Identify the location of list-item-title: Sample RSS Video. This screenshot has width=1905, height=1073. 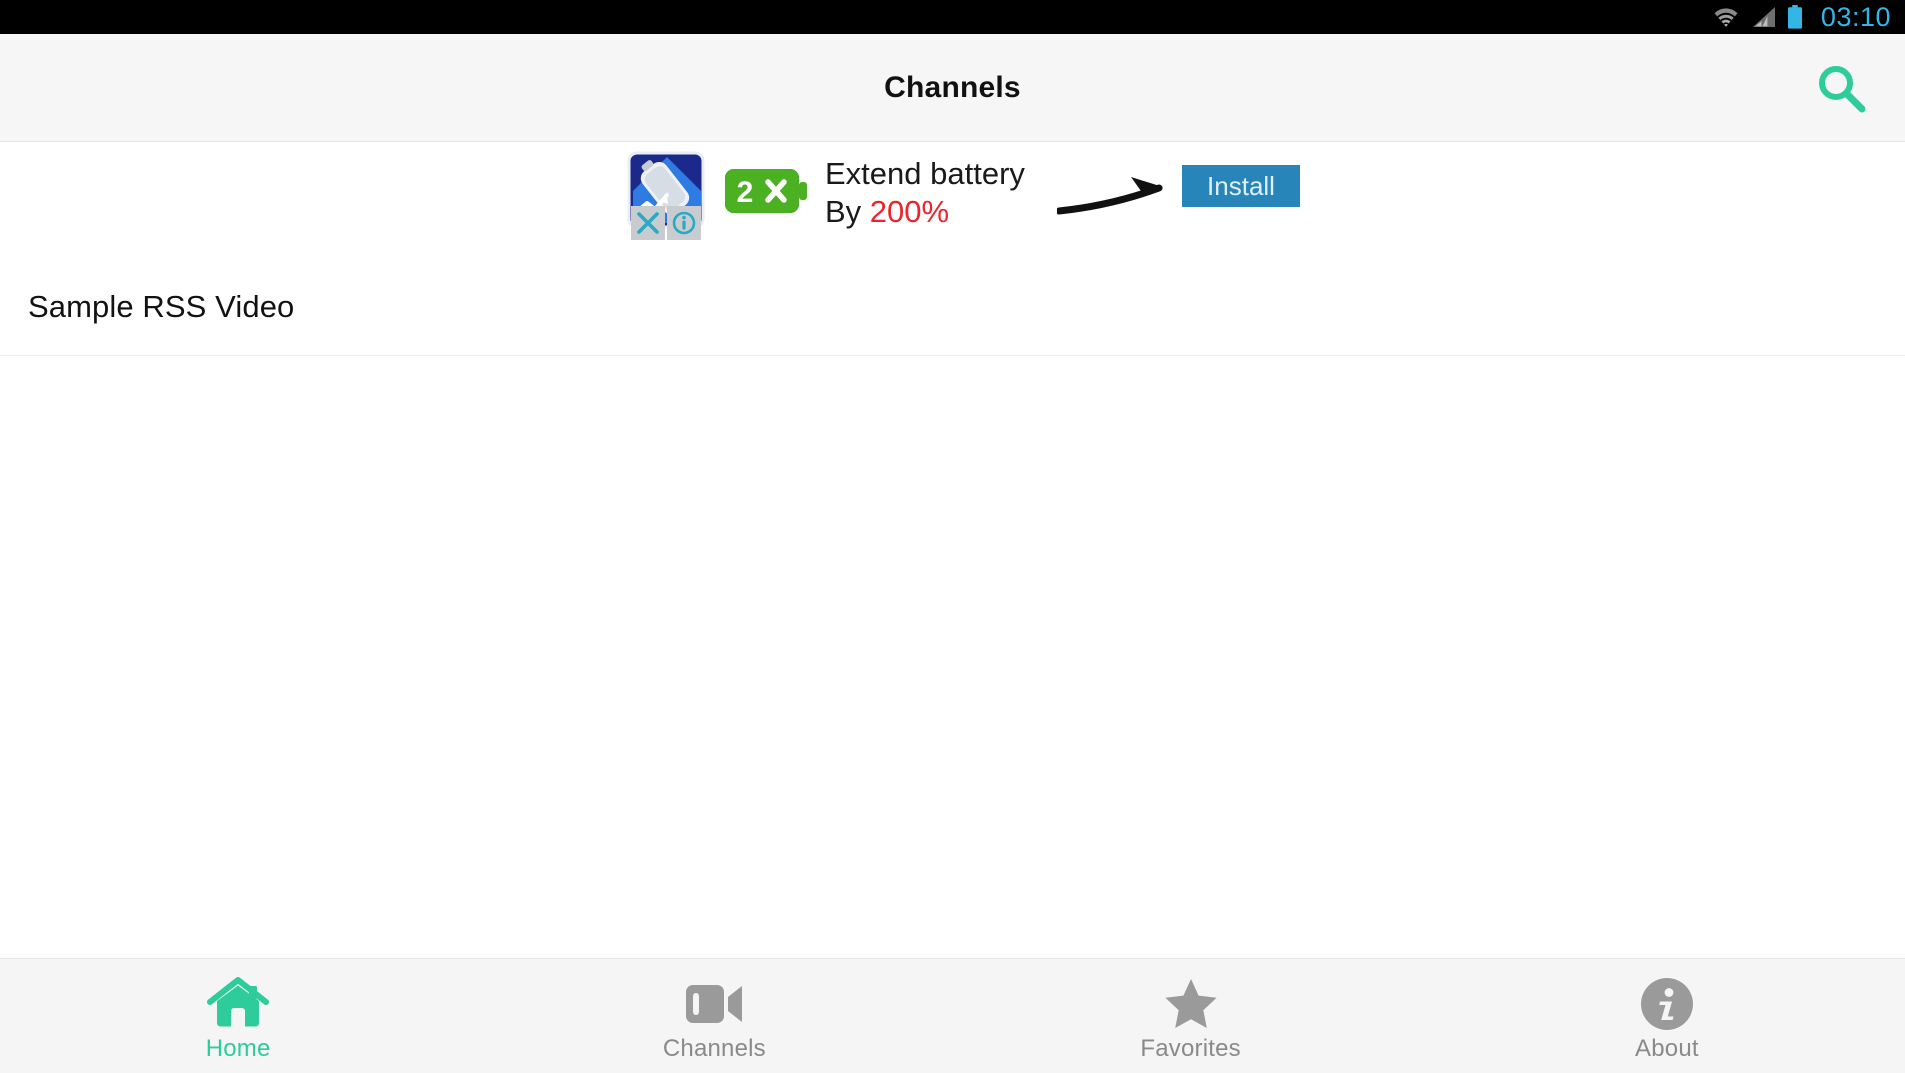
(161, 306).